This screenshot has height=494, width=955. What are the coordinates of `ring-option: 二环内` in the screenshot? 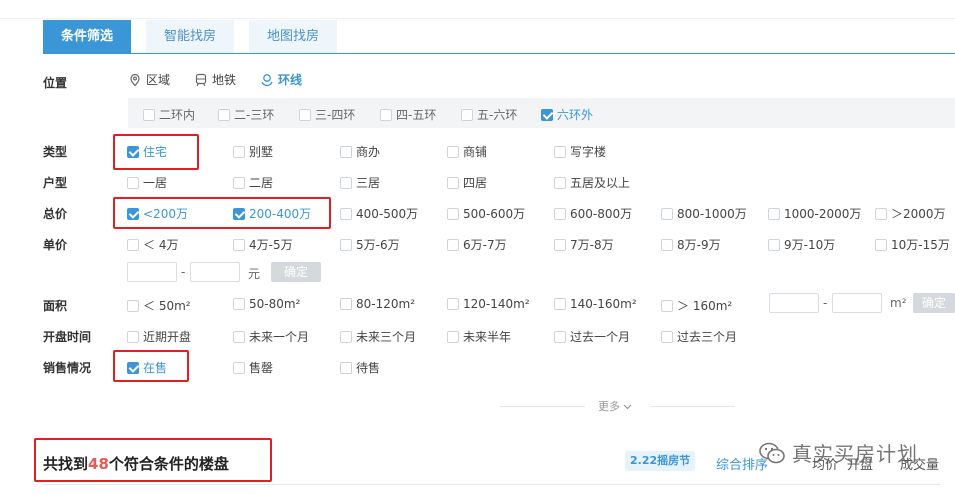 It's located at (169, 114).